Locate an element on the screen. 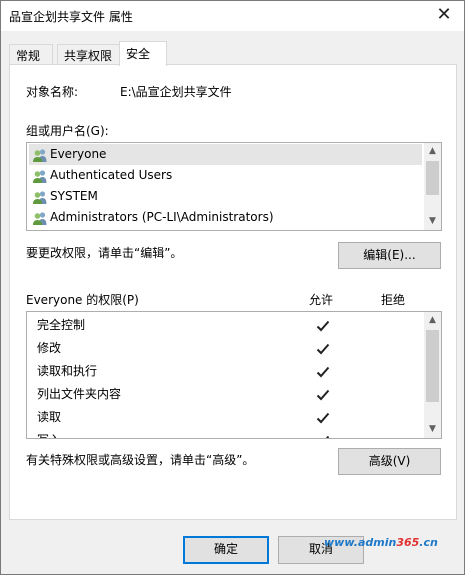 This screenshot has width=465, height=575. user-row: SYSTEM is located at coordinates (225, 196).